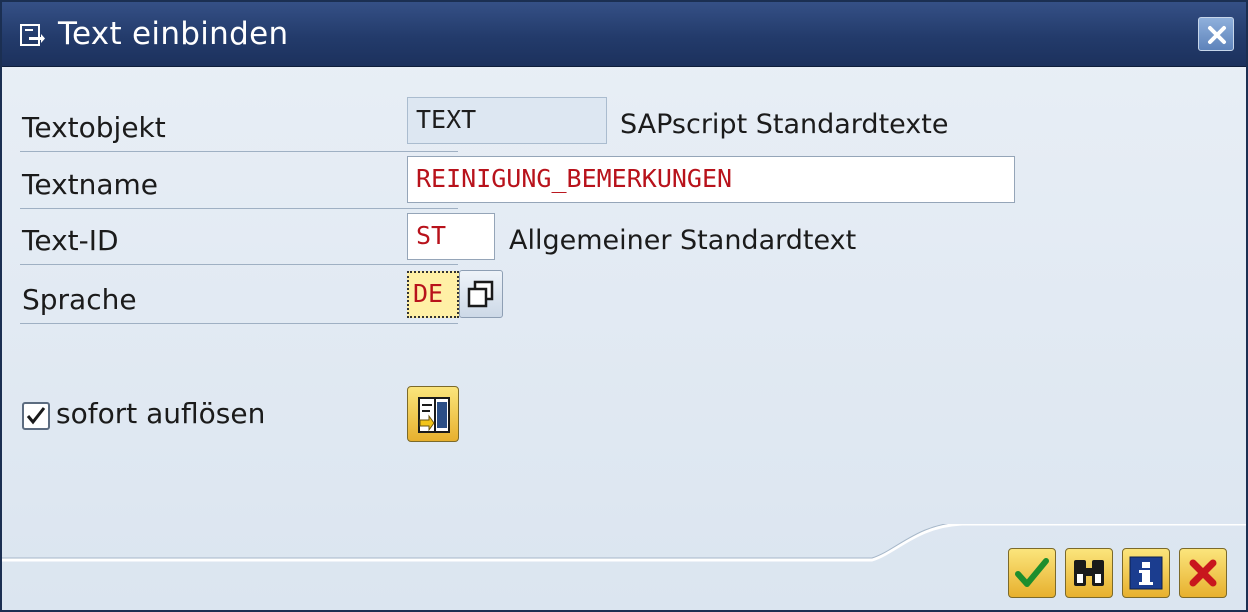  What do you see at coordinates (433, 294) in the screenshot?
I see `sprache-input: DE` at bounding box center [433, 294].